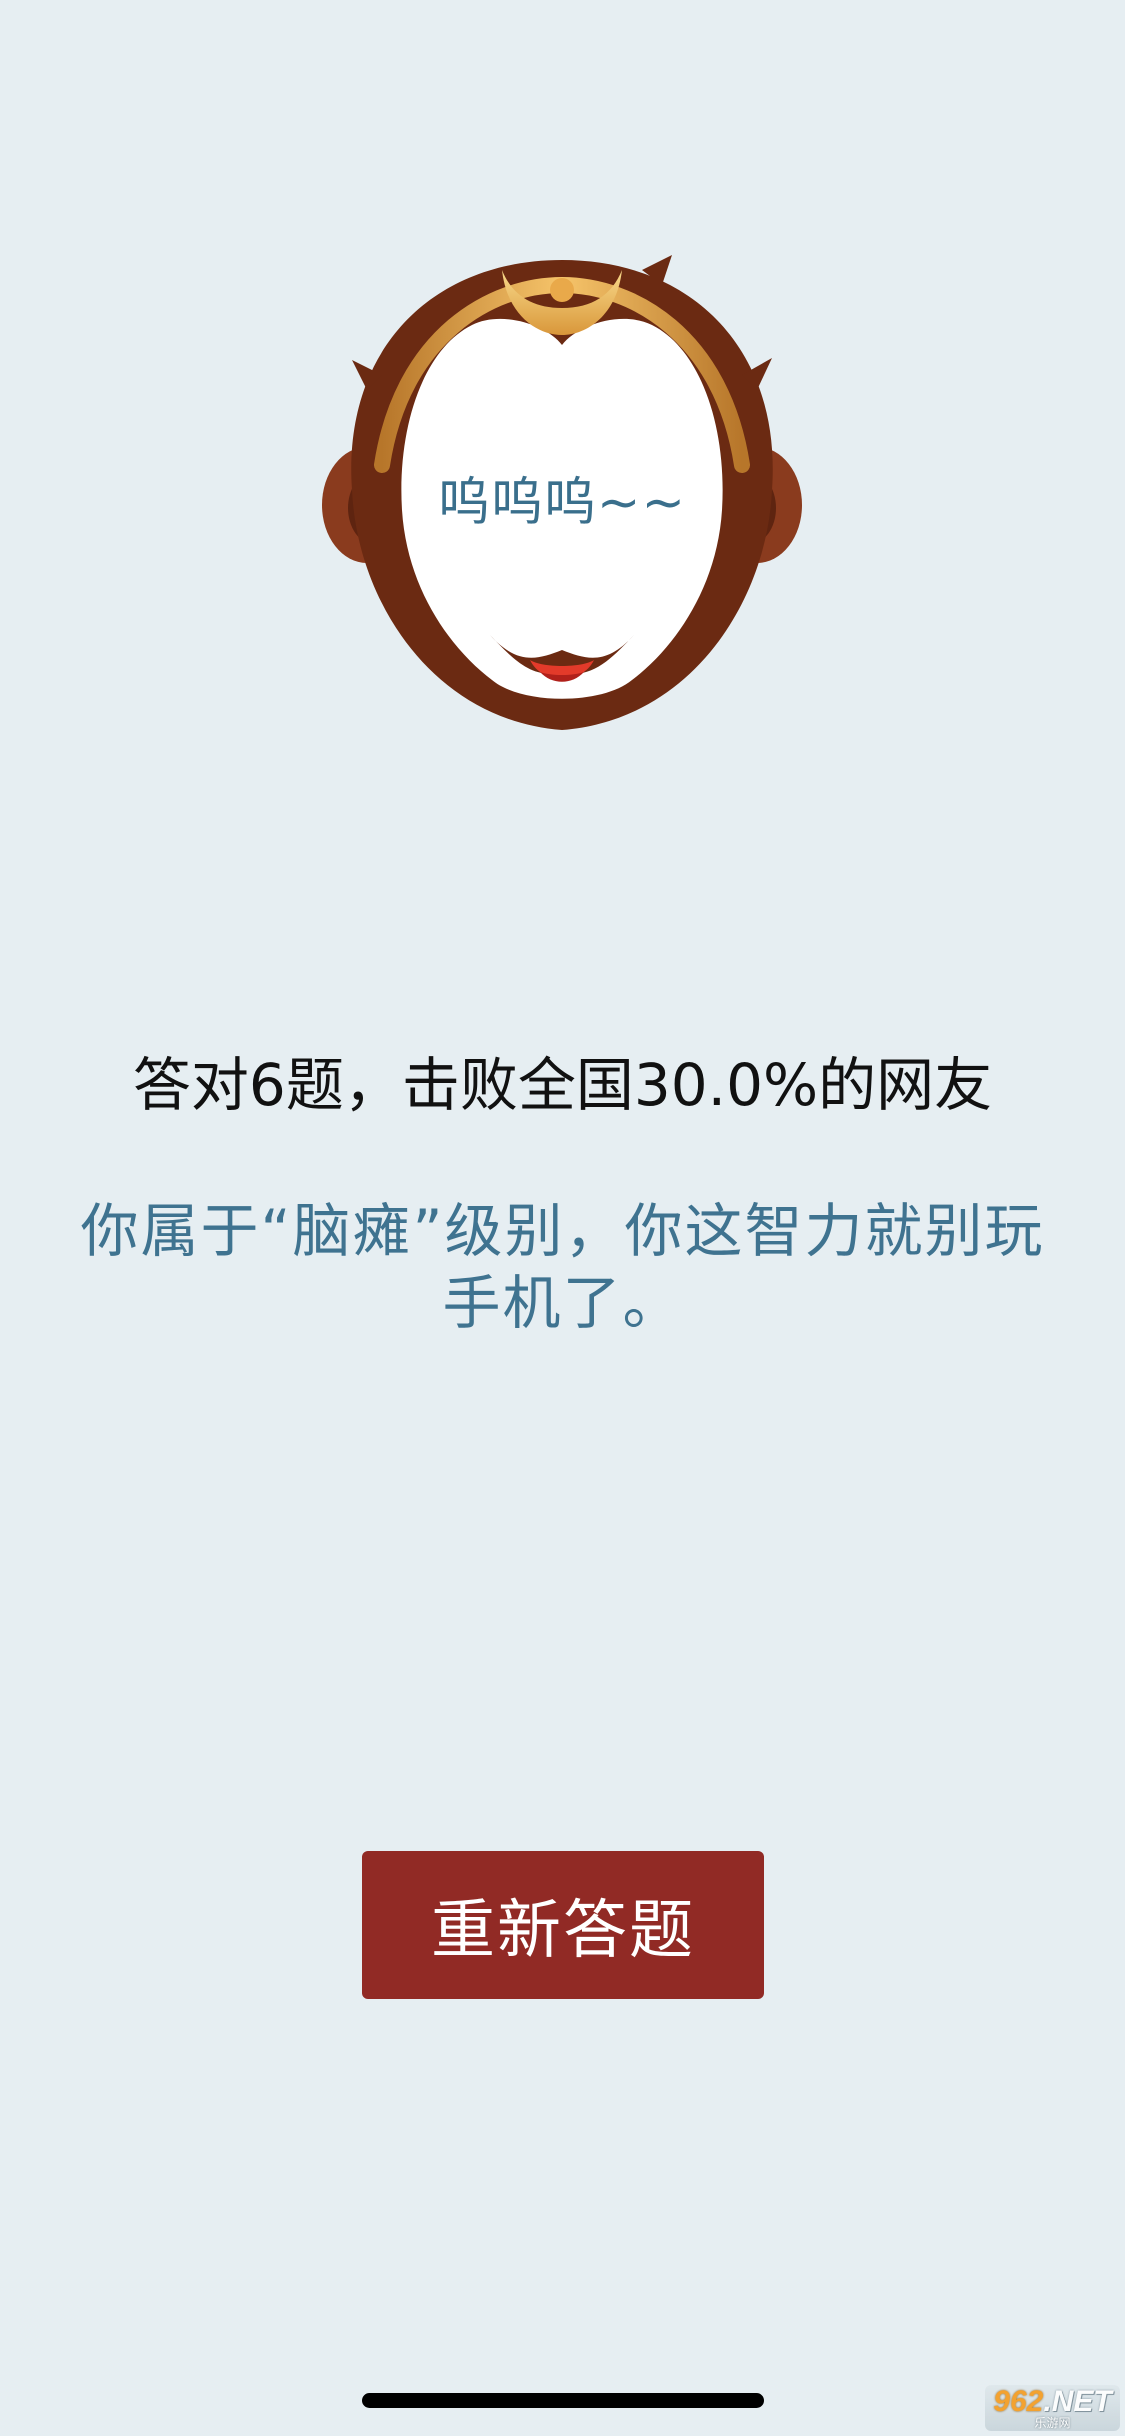 Image resolution: width=1125 pixels, height=2436 pixels. I want to click on home-indicator, so click(563, 2400).